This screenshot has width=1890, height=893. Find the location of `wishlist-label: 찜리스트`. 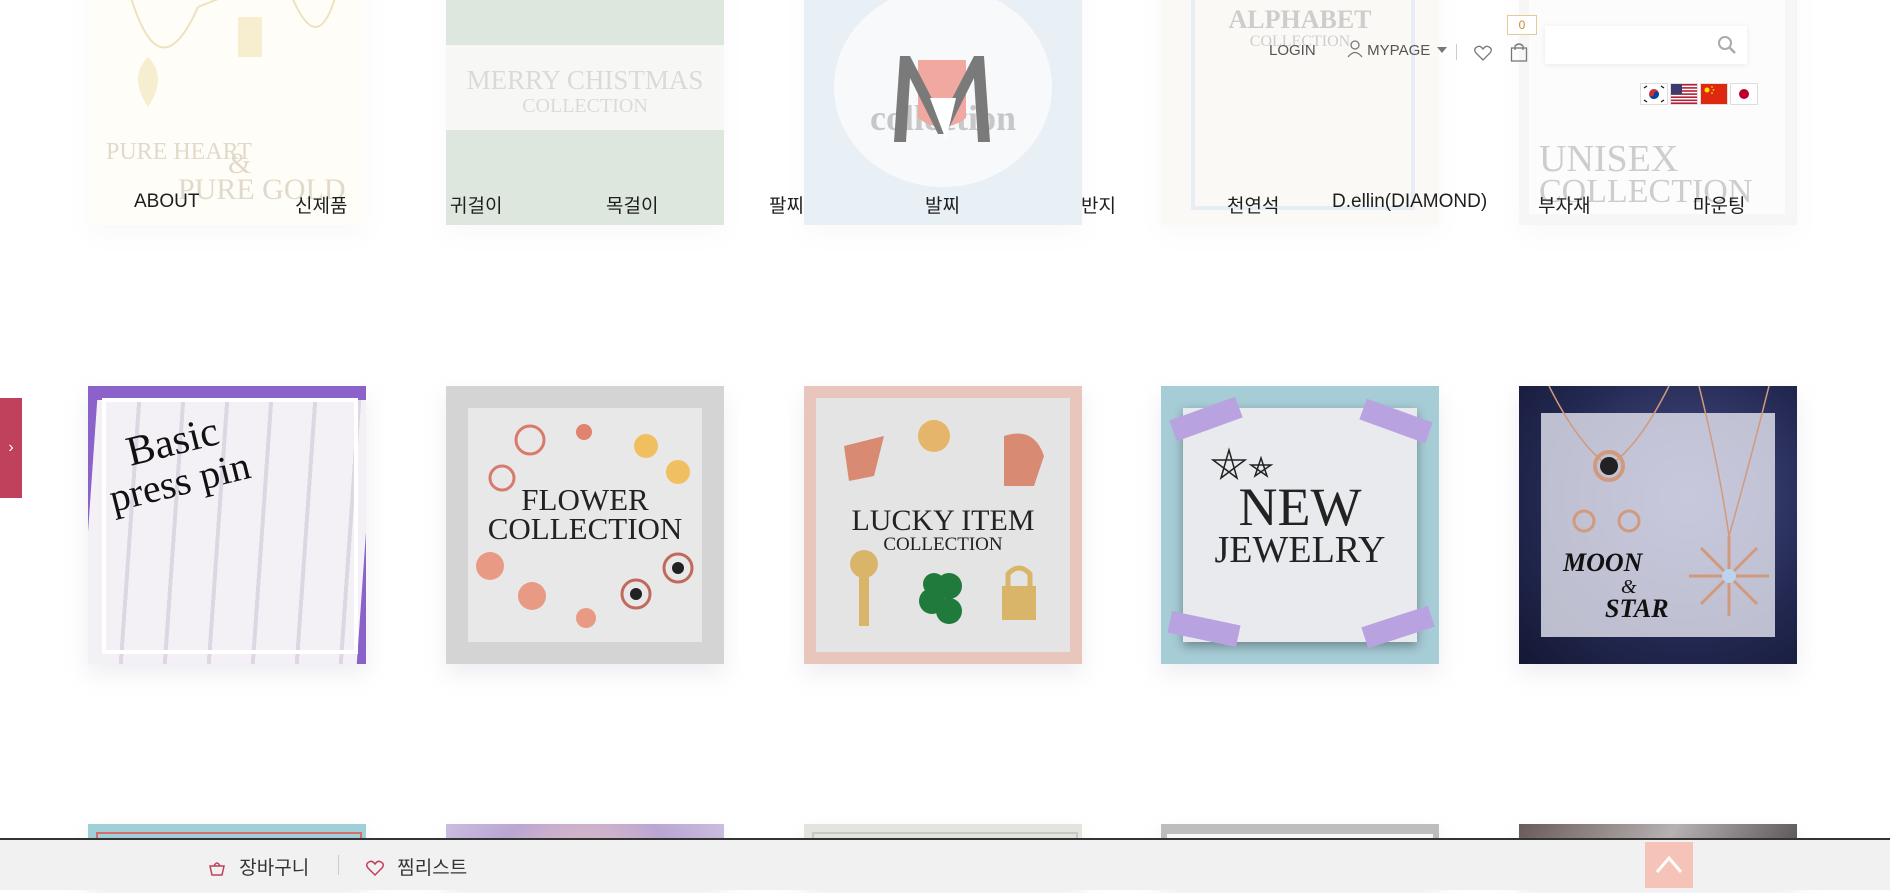

wishlist-label: 찜리스트 is located at coordinates (432, 868).